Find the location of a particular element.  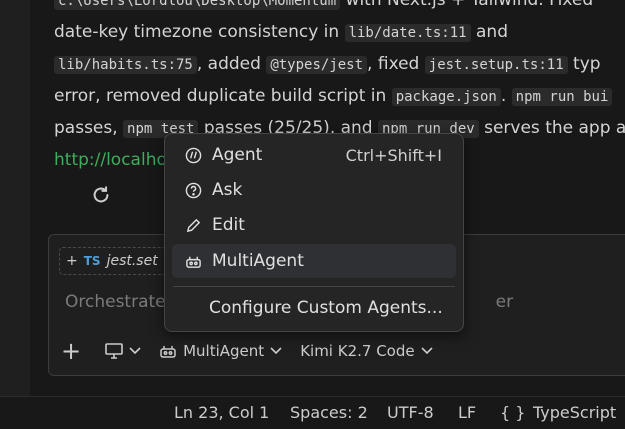

status-language-mode: TypeScript is located at coordinates (574, 412).